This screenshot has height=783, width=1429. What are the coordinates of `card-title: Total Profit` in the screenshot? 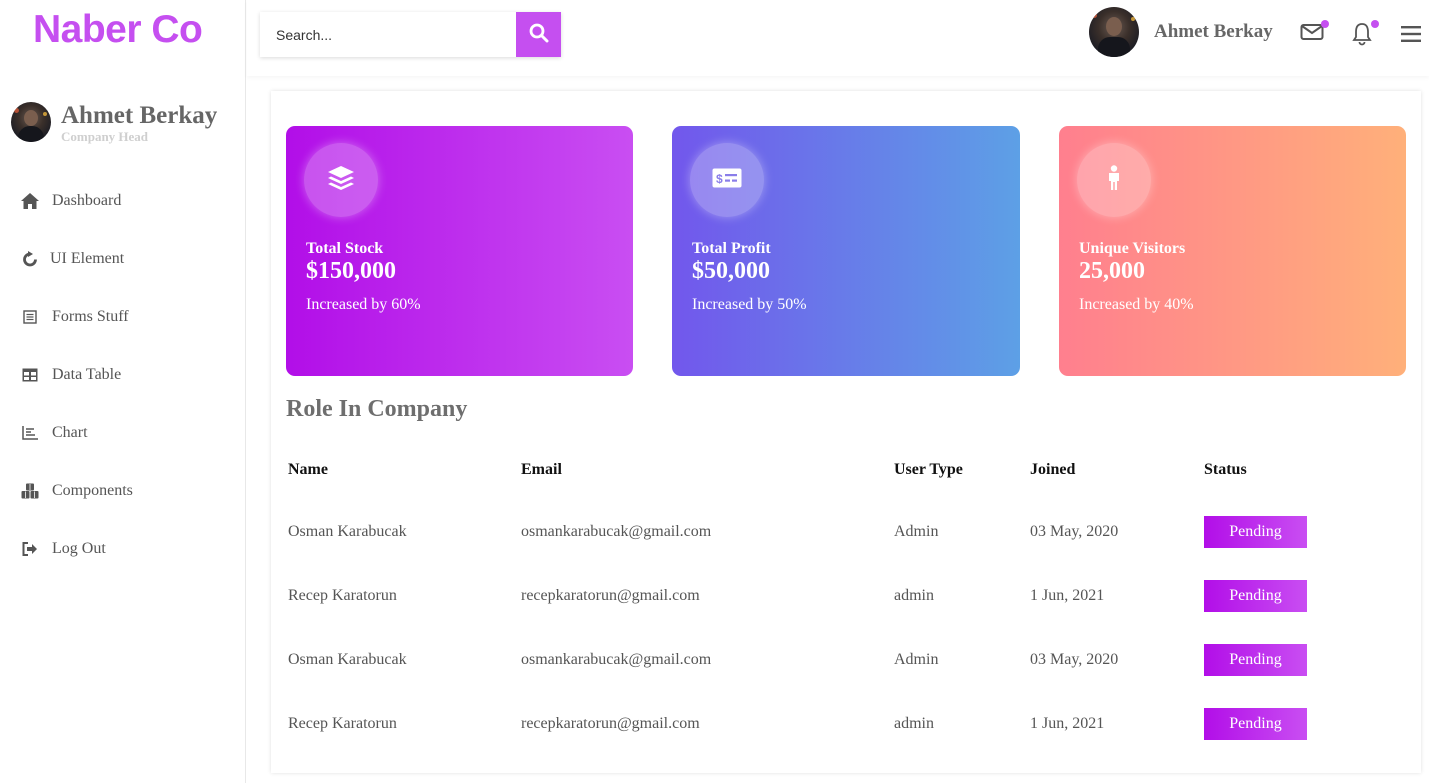 It's located at (731, 248).